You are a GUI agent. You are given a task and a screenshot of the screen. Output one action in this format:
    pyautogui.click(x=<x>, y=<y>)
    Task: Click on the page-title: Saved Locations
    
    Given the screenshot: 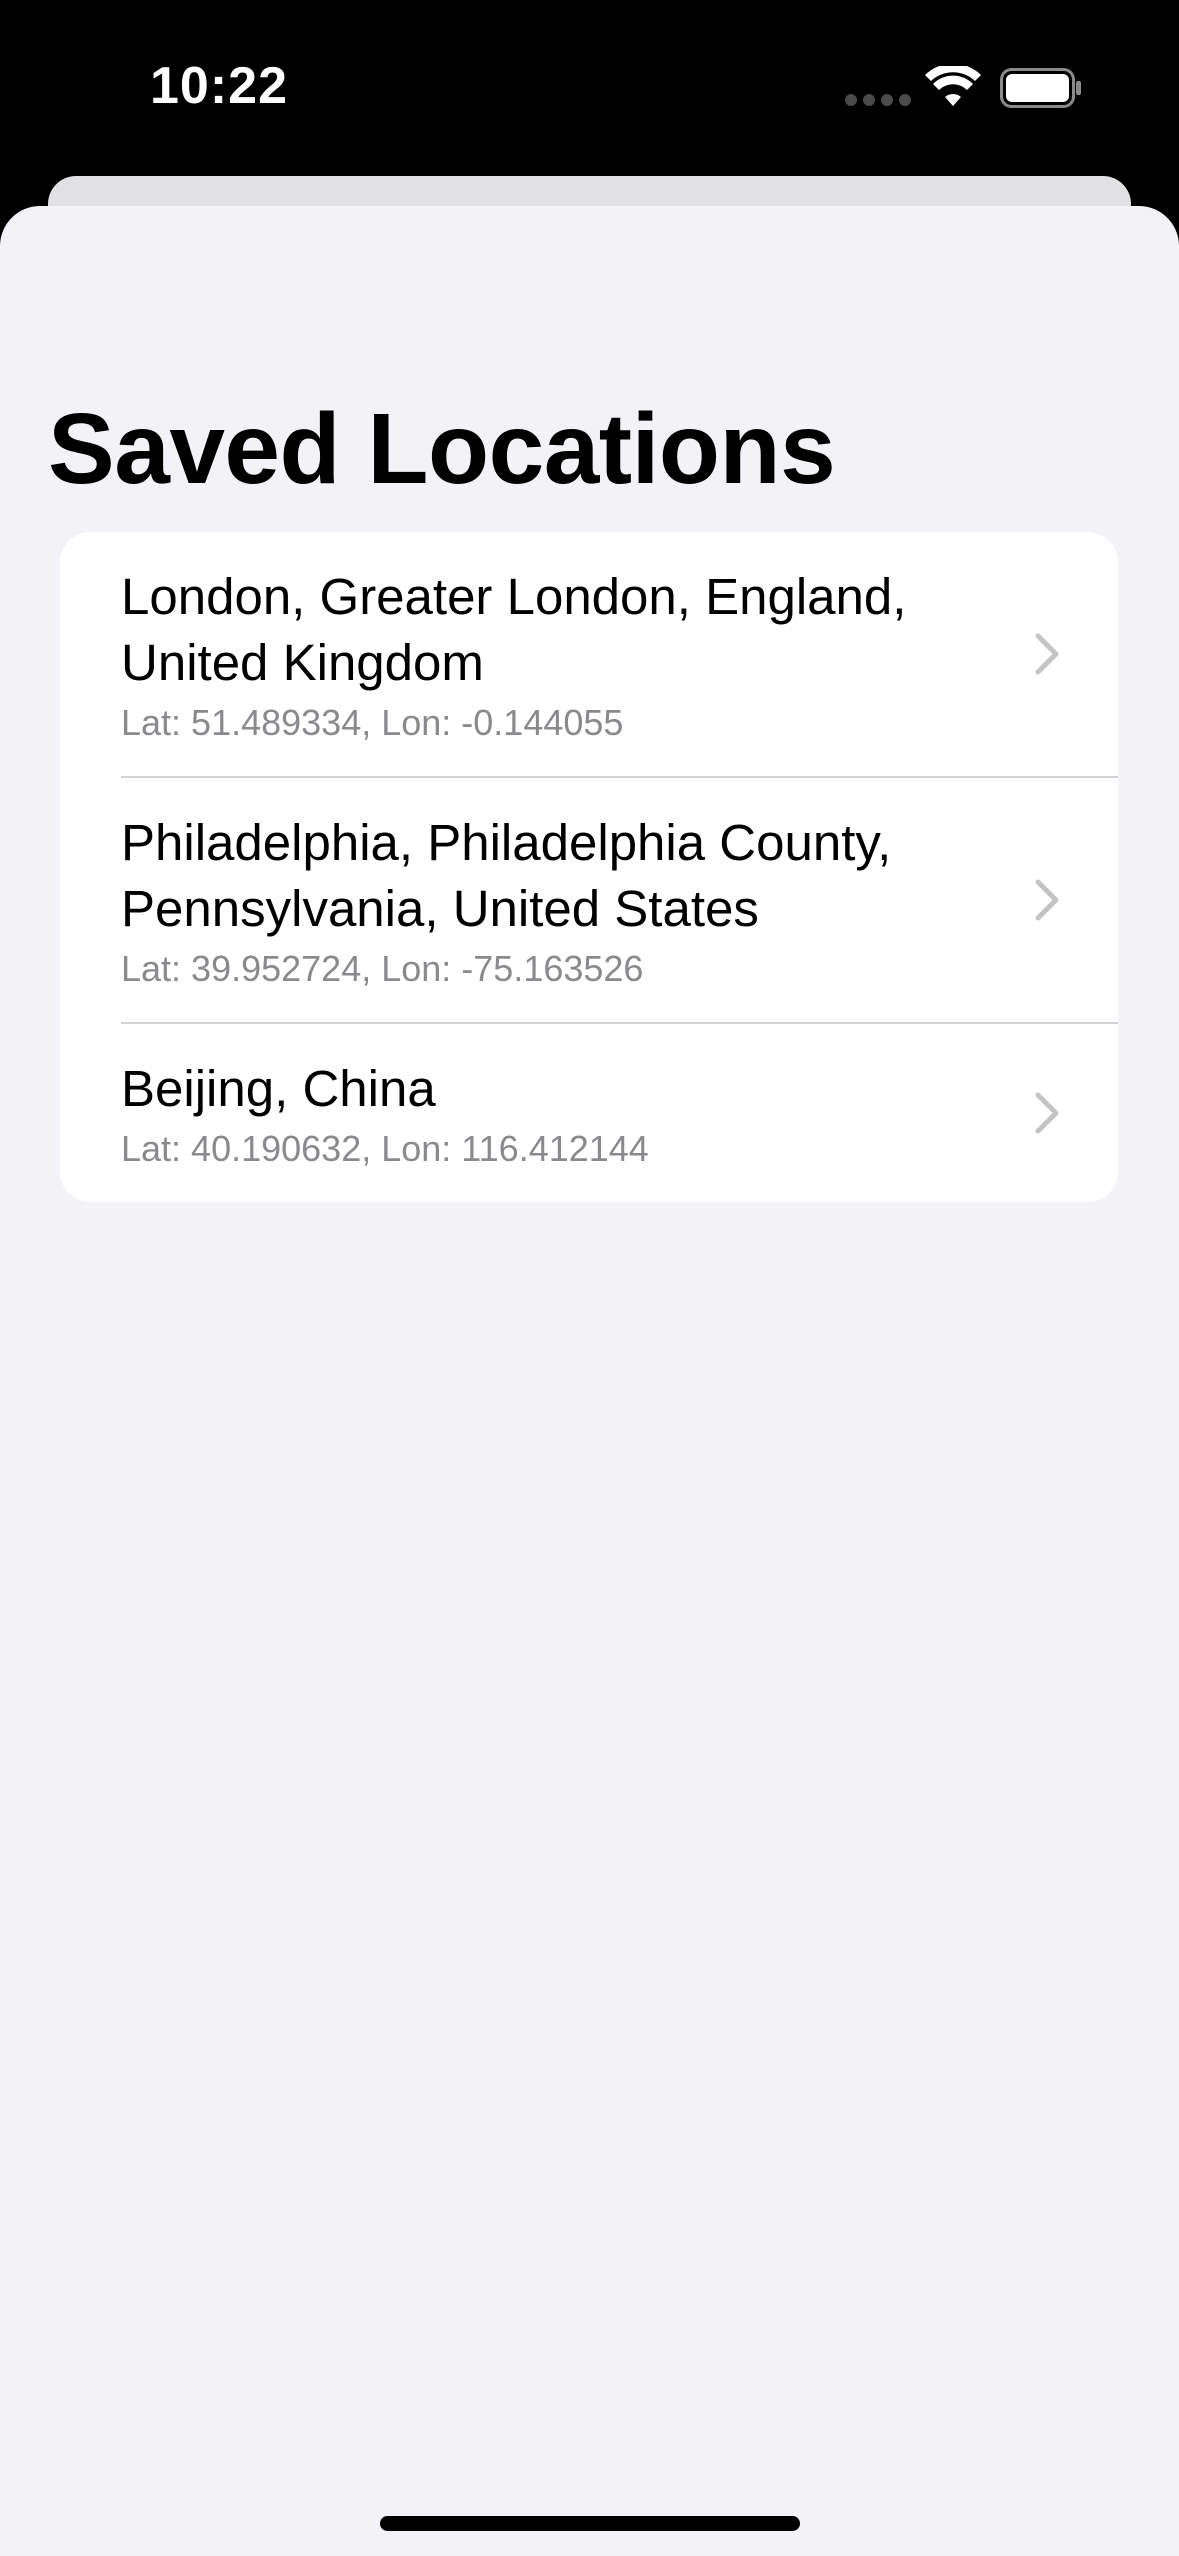 What is the action you would take?
    pyautogui.click(x=442, y=449)
    